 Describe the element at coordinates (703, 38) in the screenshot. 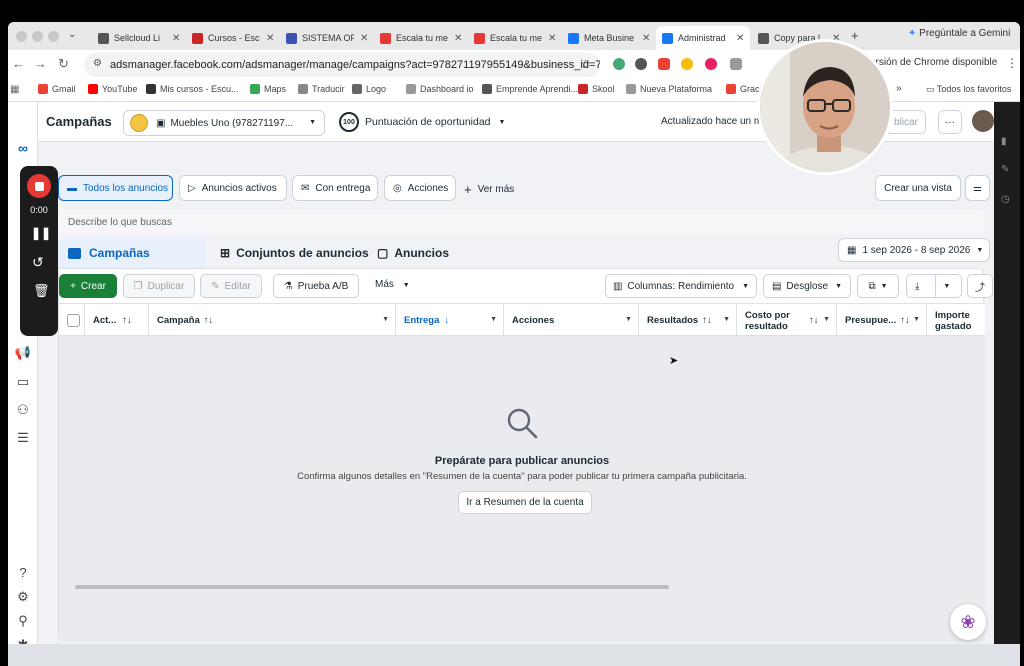

I see `browser-tab: Administrad ✕` at that location.